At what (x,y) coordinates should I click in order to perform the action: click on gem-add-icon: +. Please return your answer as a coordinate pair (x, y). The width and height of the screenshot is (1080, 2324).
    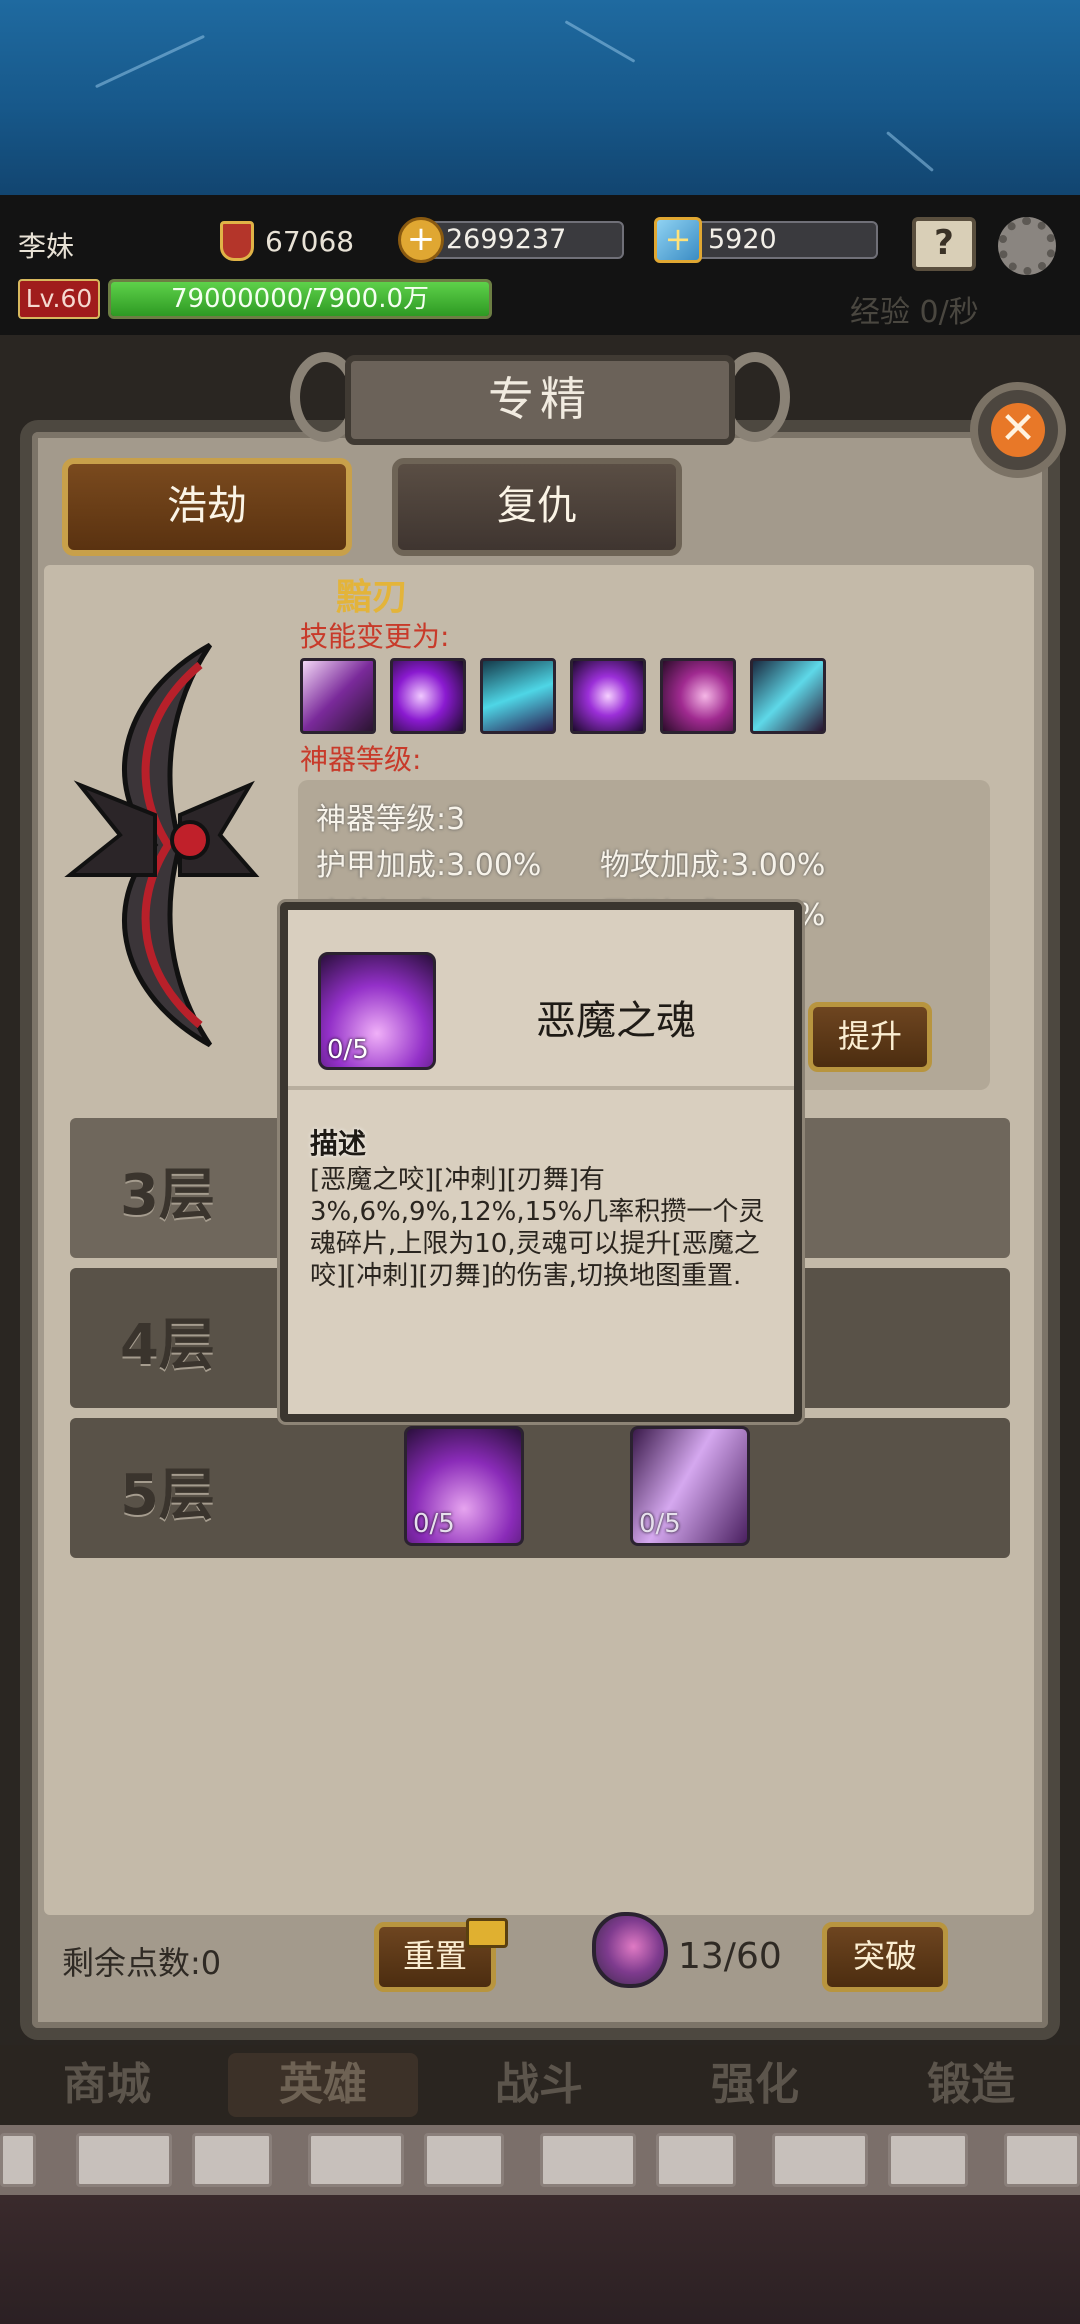
    Looking at the image, I should click on (678, 240).